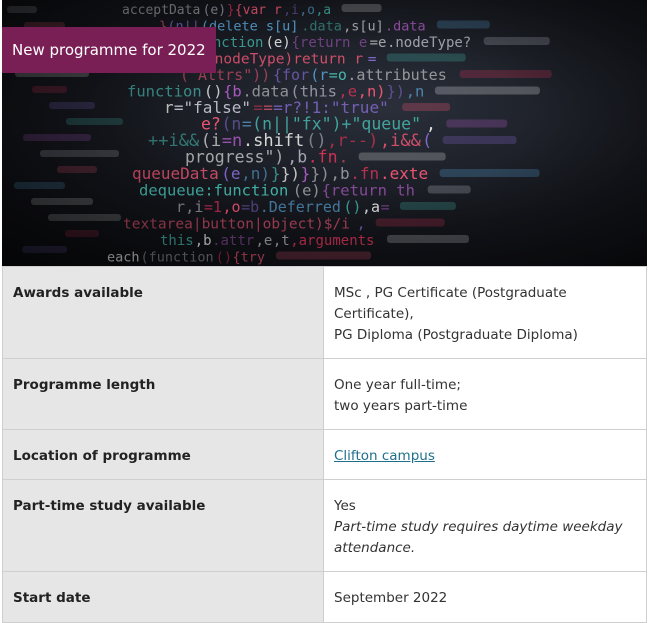  Describe the element at coordinates (485, 394) in the screenshot. I see `programme-length-value: One year full-time; two years part-time` at that location.